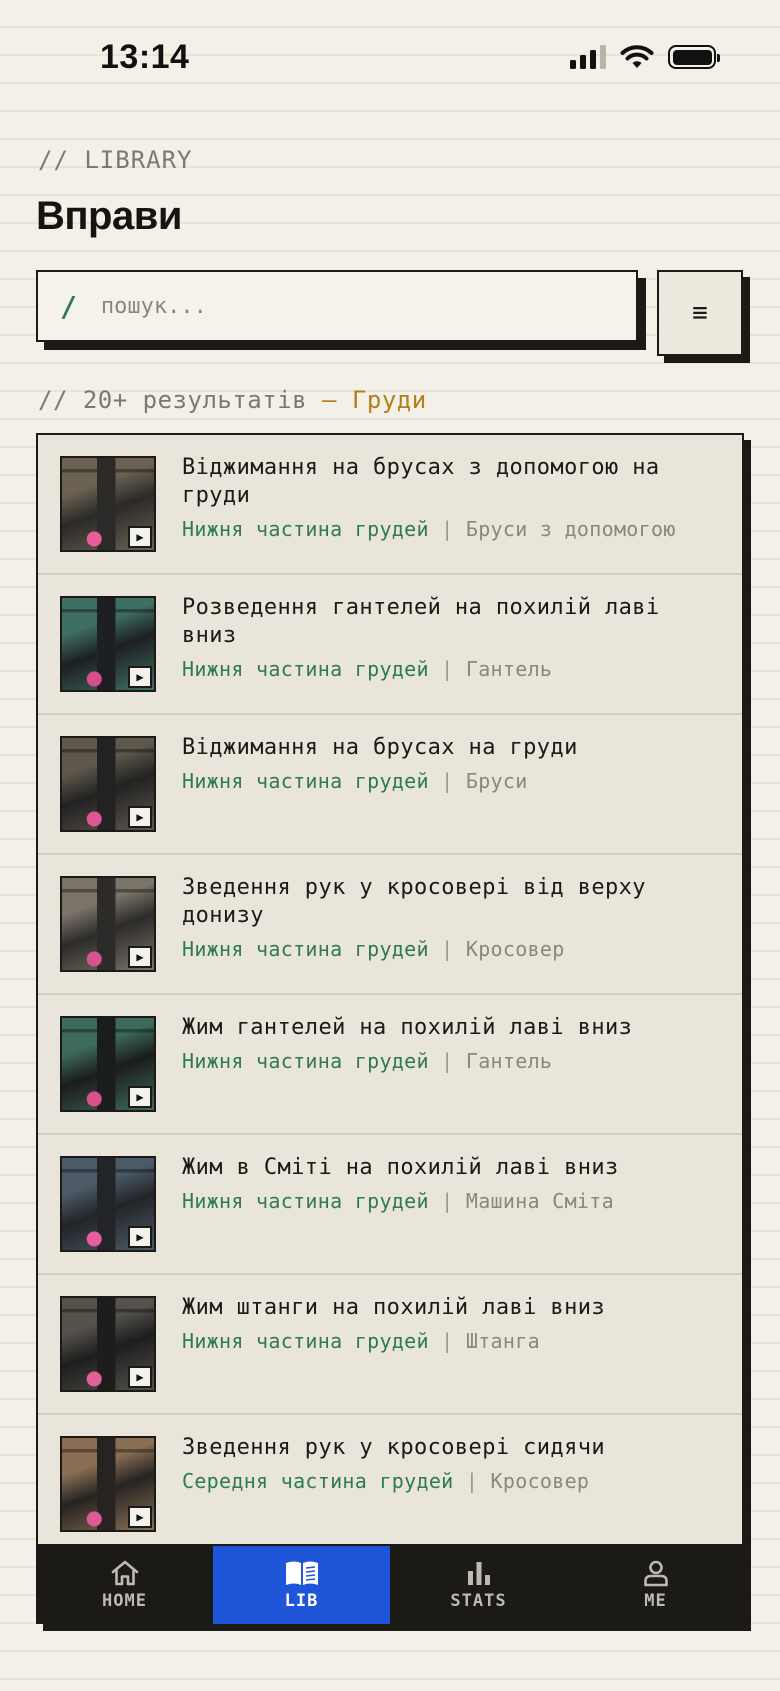  What do you see at coordinates (340, 306) in the screenshot?
I see `search-input` at bounding box center [340, 306].